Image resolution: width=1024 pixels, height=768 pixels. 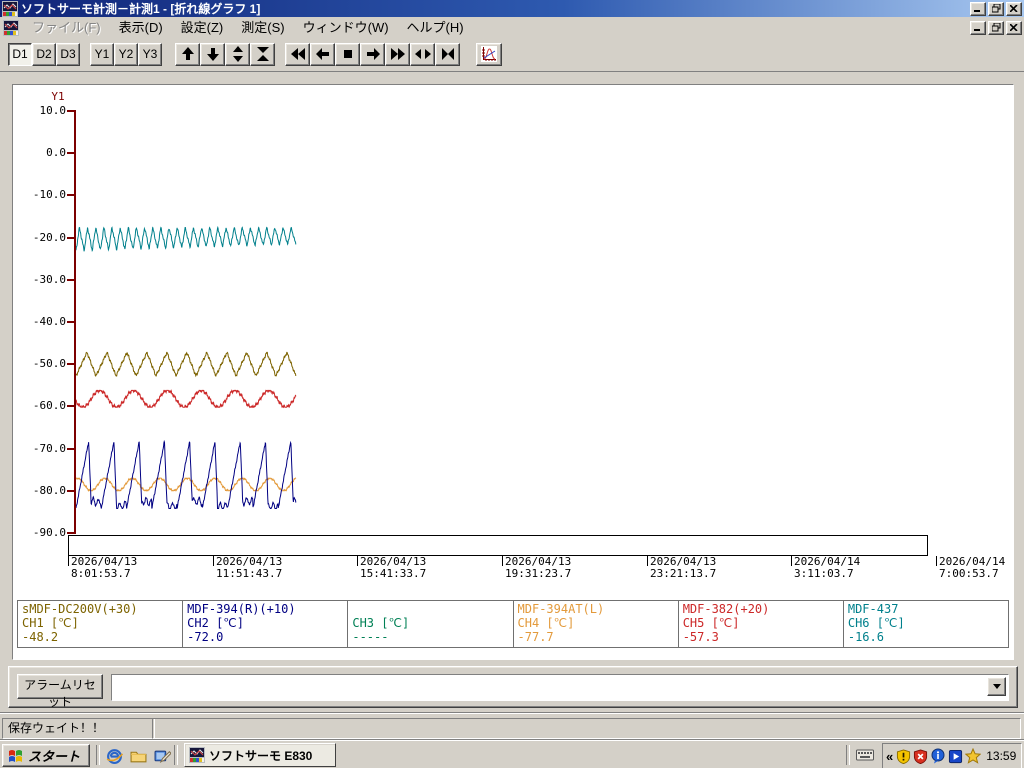 What do you see at coordinates (141, 28) in the screenshot?
I see `menu-item-1: 表示(D)` at bounding box center [141, 28].